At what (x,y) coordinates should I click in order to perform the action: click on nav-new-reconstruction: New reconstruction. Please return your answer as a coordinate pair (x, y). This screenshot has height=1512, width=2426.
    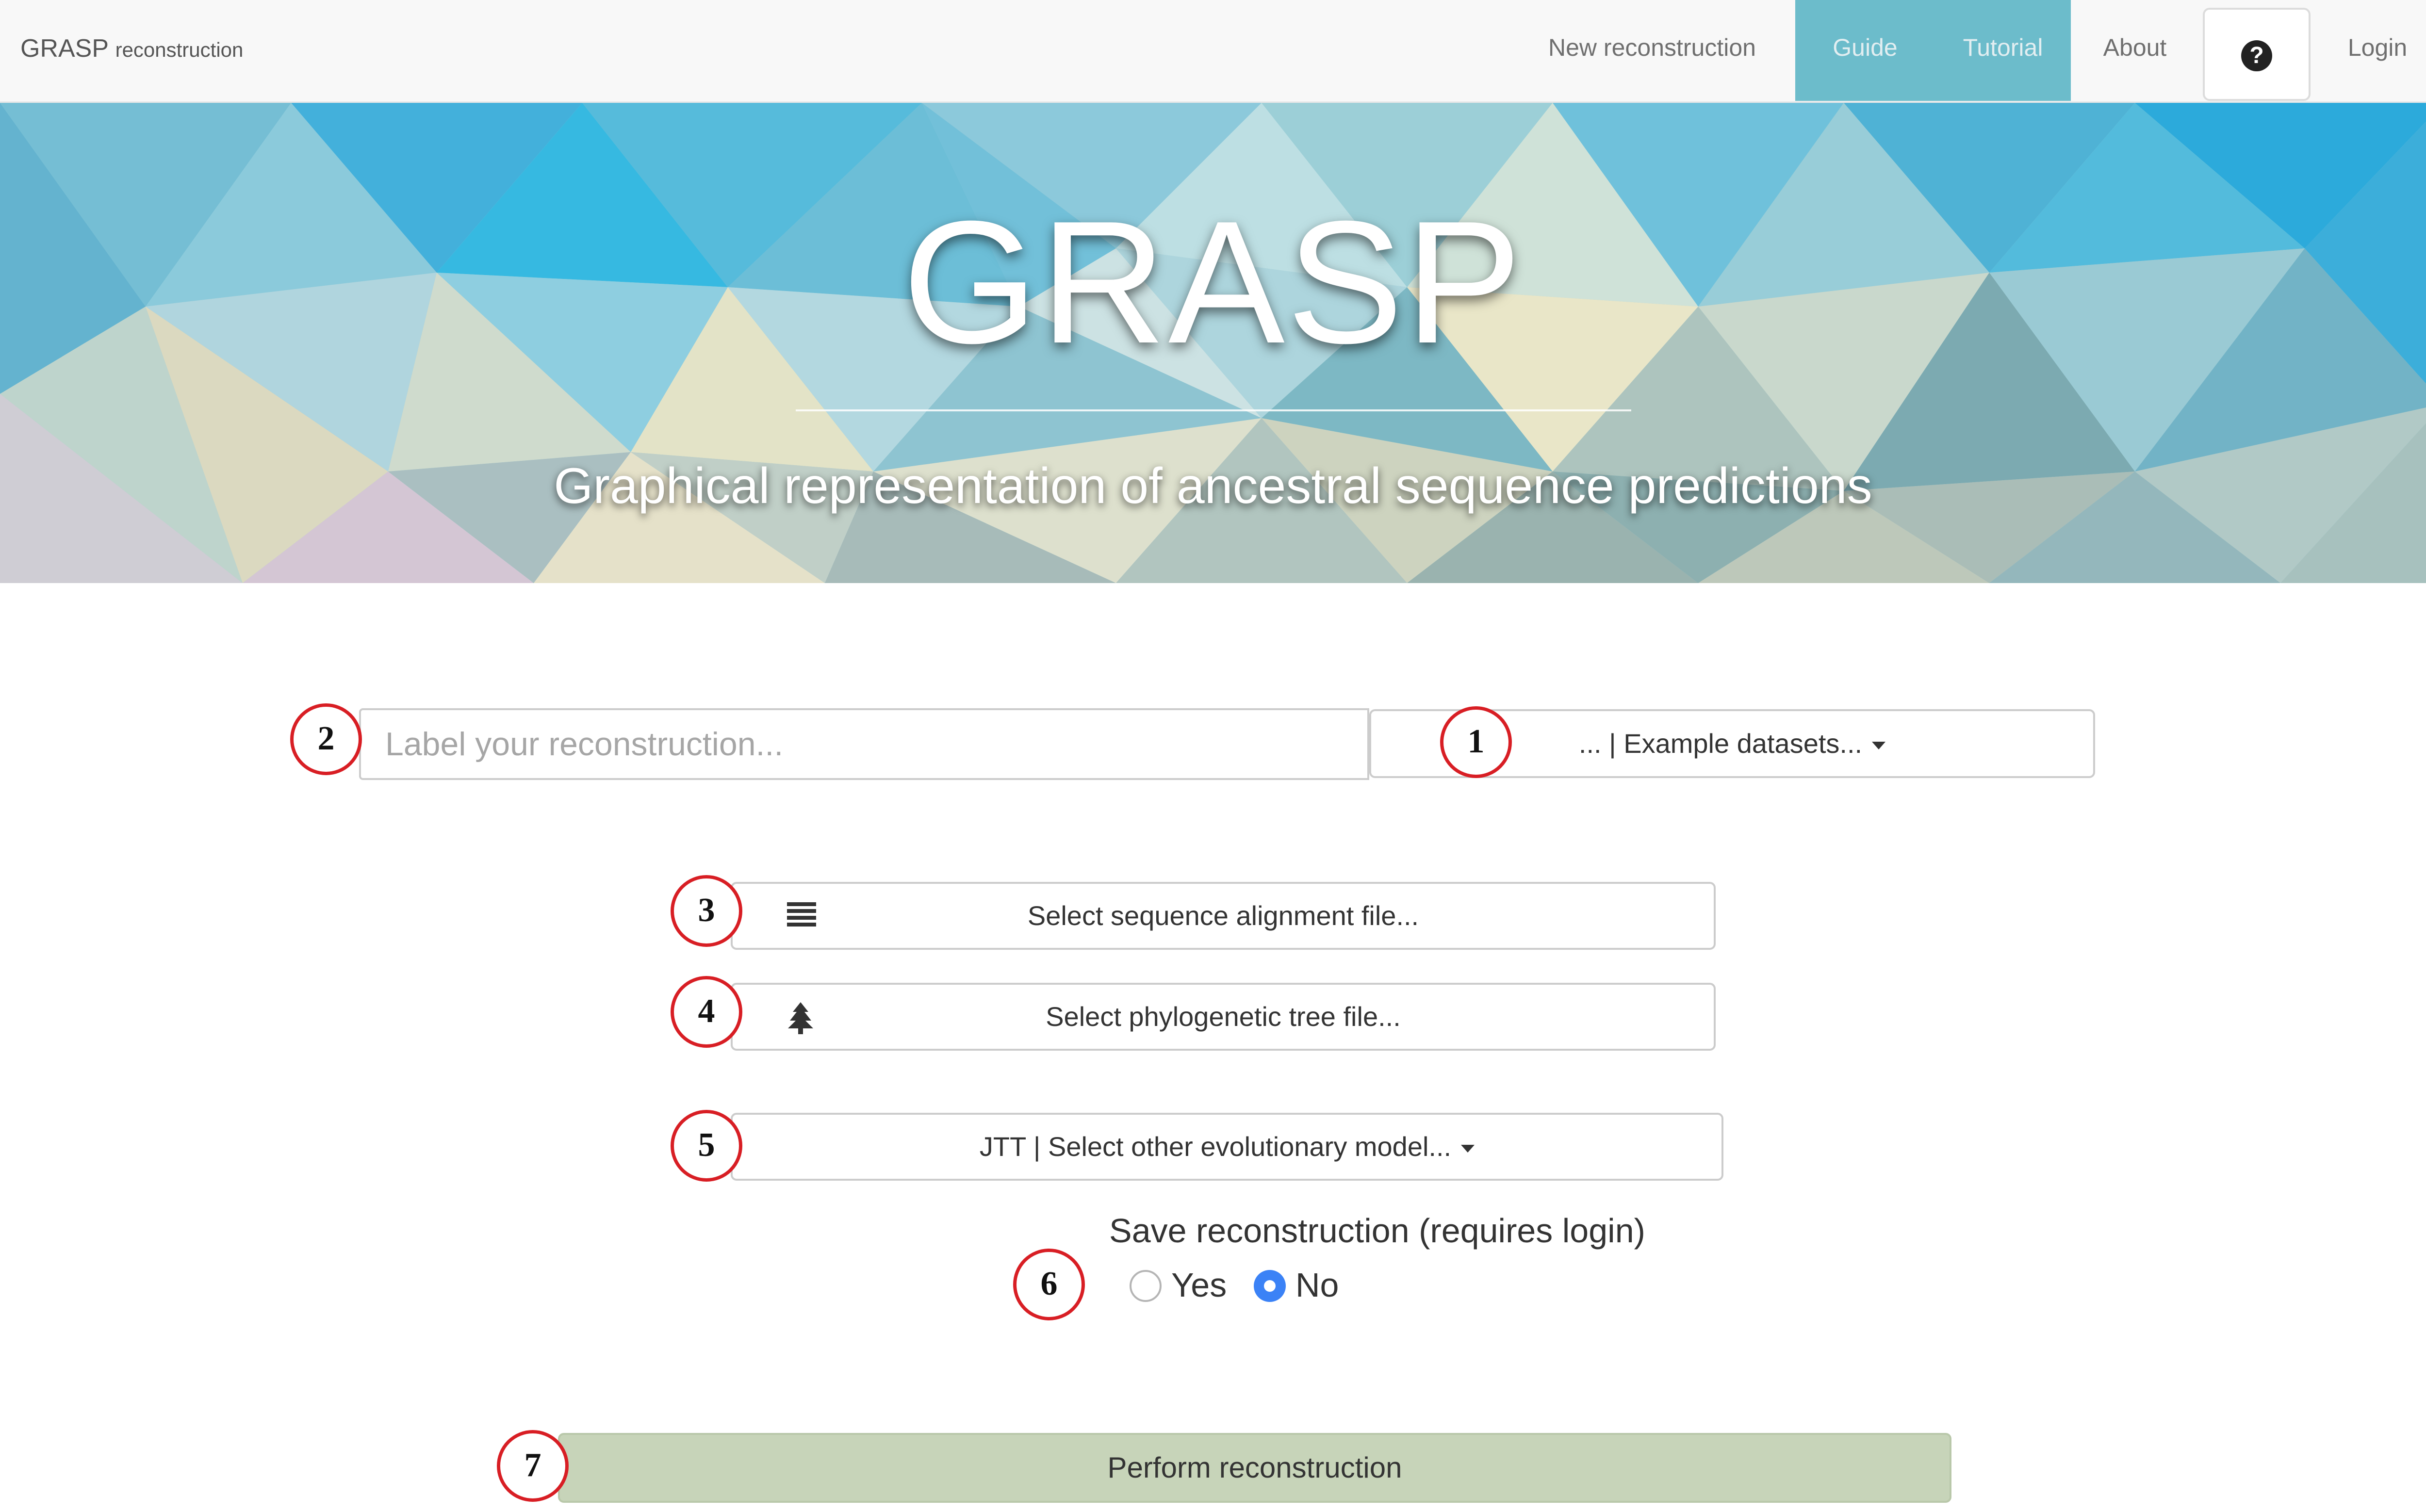
    Looking at the image, I should click on (1652, 50).